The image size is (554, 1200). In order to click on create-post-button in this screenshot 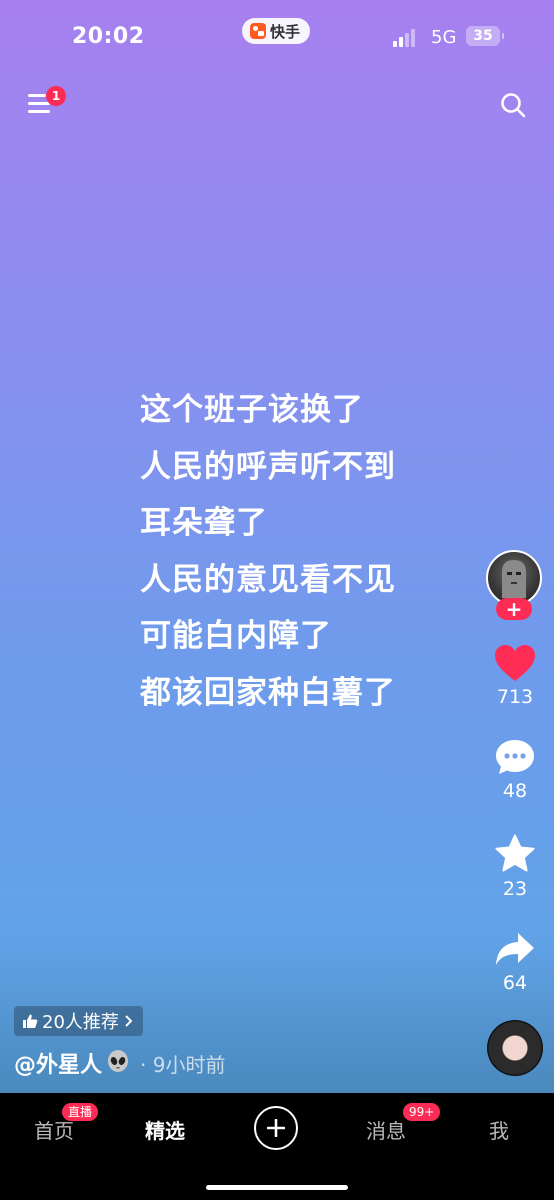, I will do `click(276, 1128)`.